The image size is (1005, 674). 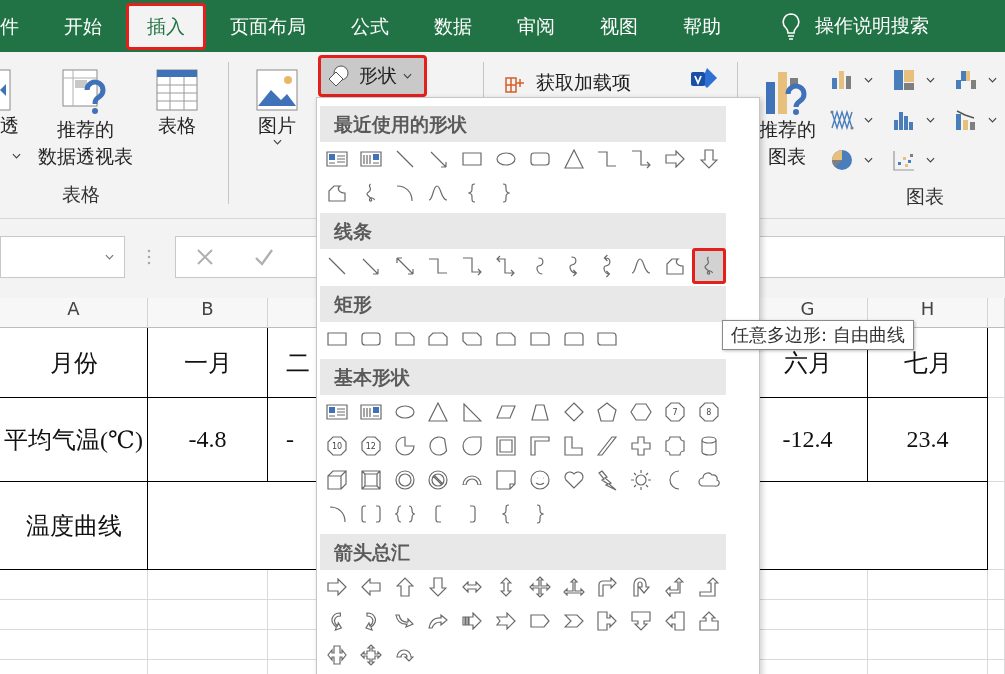 What do you see at coordinates (818, 335) in the screenshot?
I see `tooltip: 任意多边形: 自由曲线` at bounding box center [818, 335].